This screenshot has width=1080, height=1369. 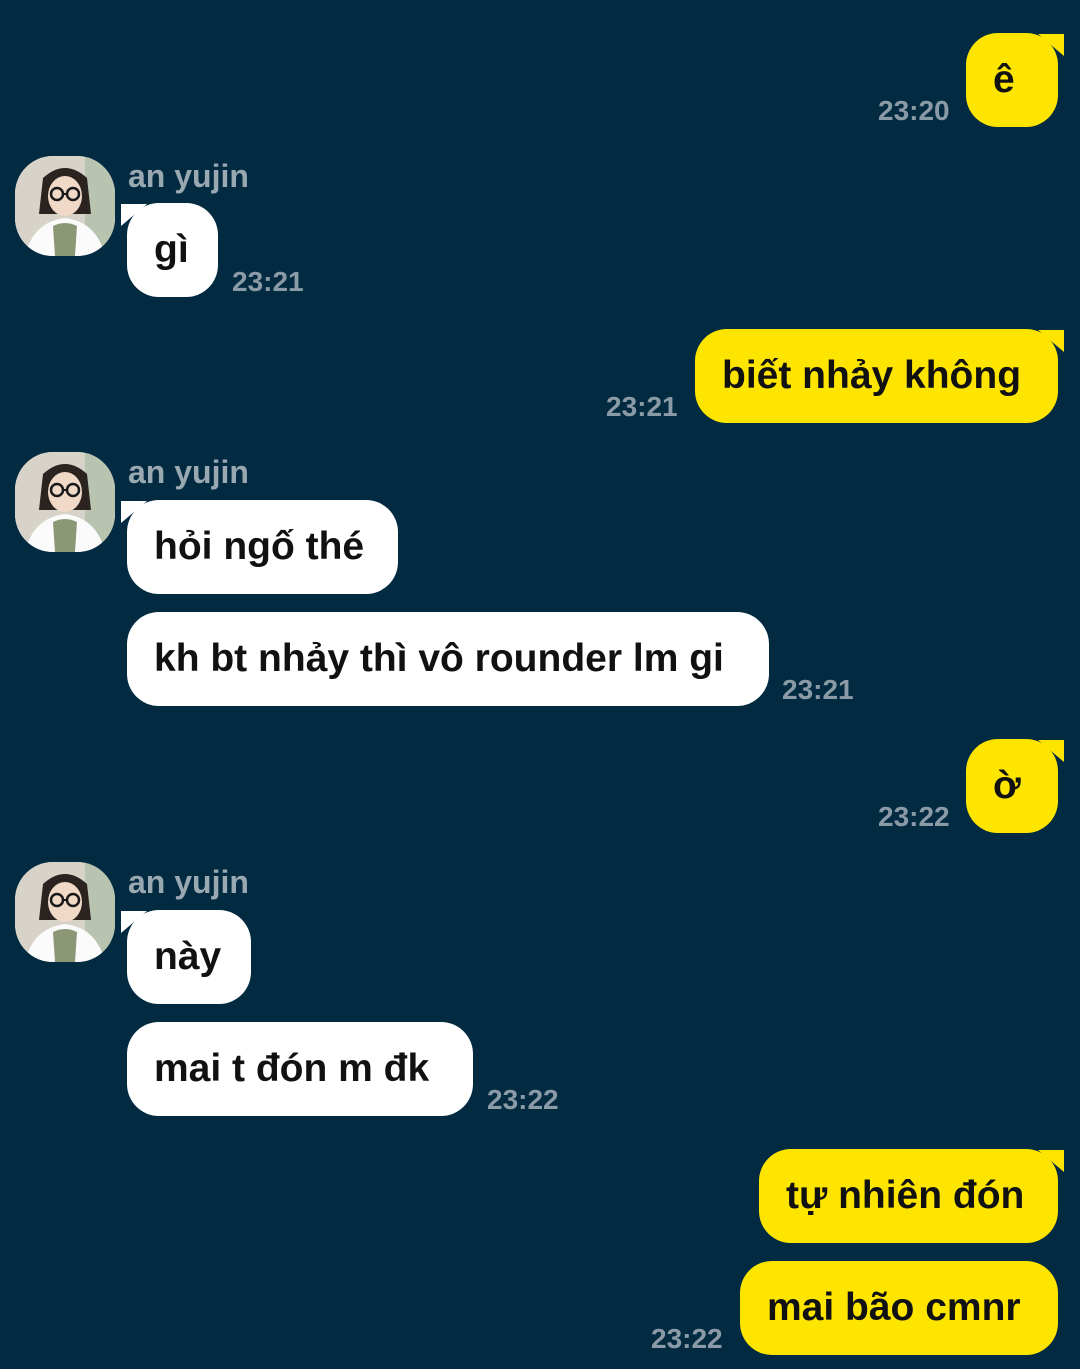 What do you see at coordinates (876, 376) in the screenshot?
I see `outgoing-message-bubble: biết nhảy không` at bounding box center [876, 376].